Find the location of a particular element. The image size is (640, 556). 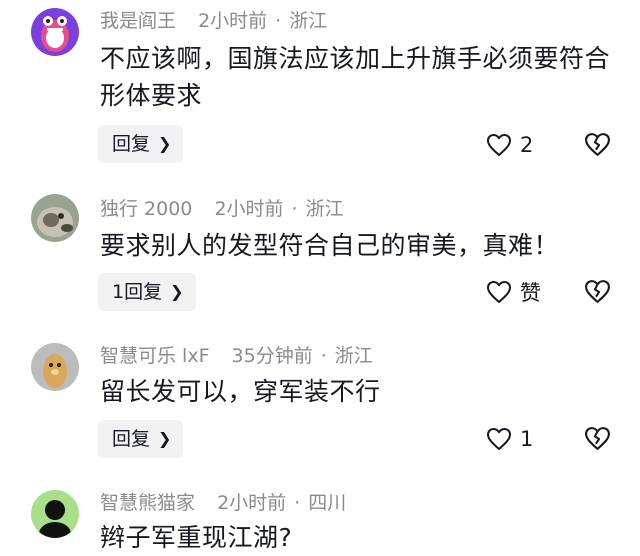

comment-text: 不应该啊，国旗法应该加上升旗手必须要符合形体要求 is located at coordinates (355, 77).